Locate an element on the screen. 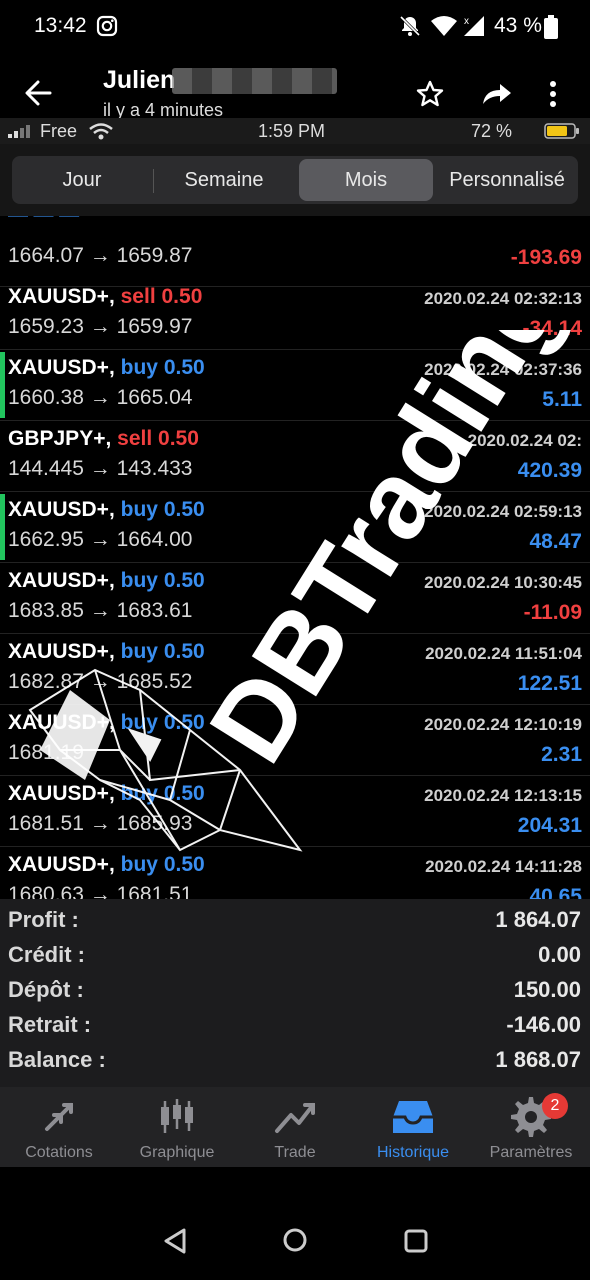  trade-profit: 48.47 is located at coordinates (555, 541).